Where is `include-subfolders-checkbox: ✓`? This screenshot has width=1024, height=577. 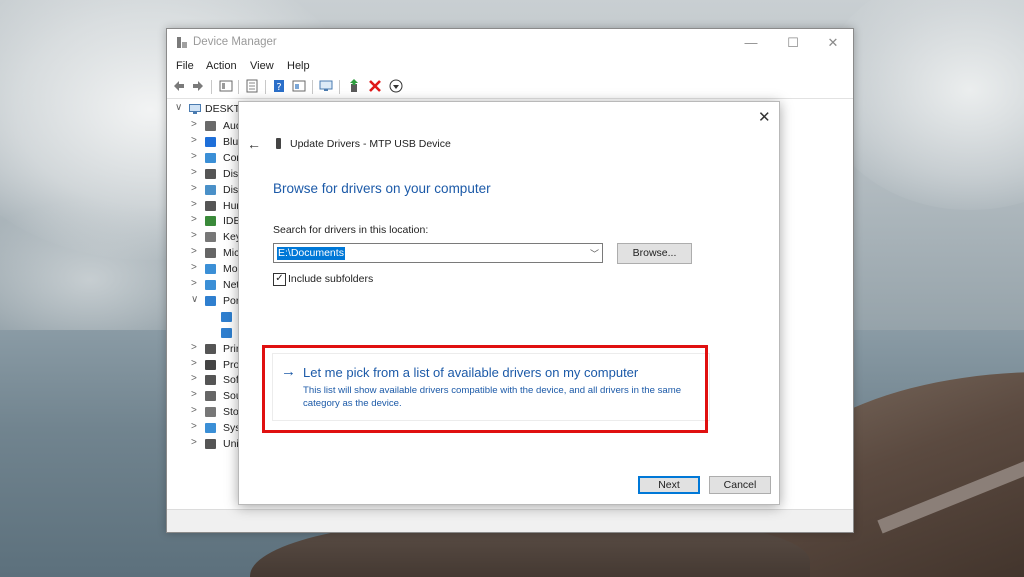 include-subfolders-checkbox: ✓ is located at coordinates (279, 279).